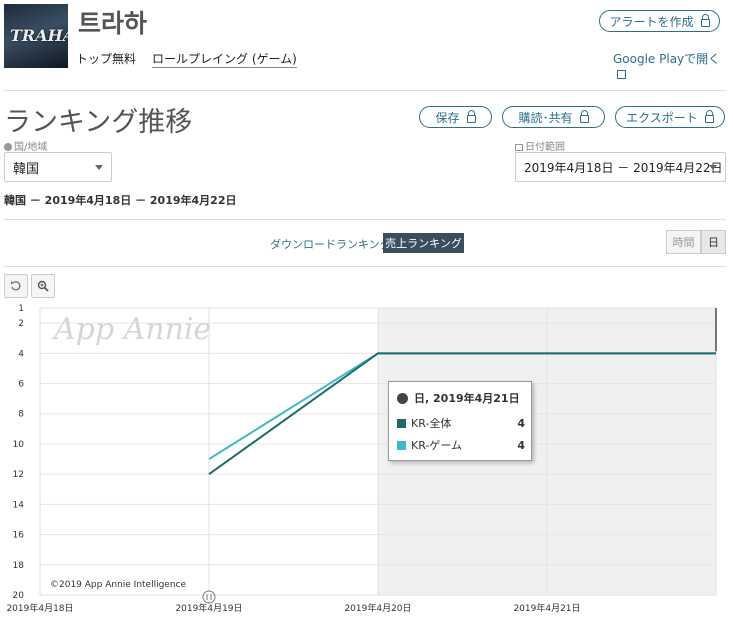 The image size is (733, 617). Describe the element at coordinates (713, 242) in the screenshot. I see `granularity-daily-button: 日` at that location.